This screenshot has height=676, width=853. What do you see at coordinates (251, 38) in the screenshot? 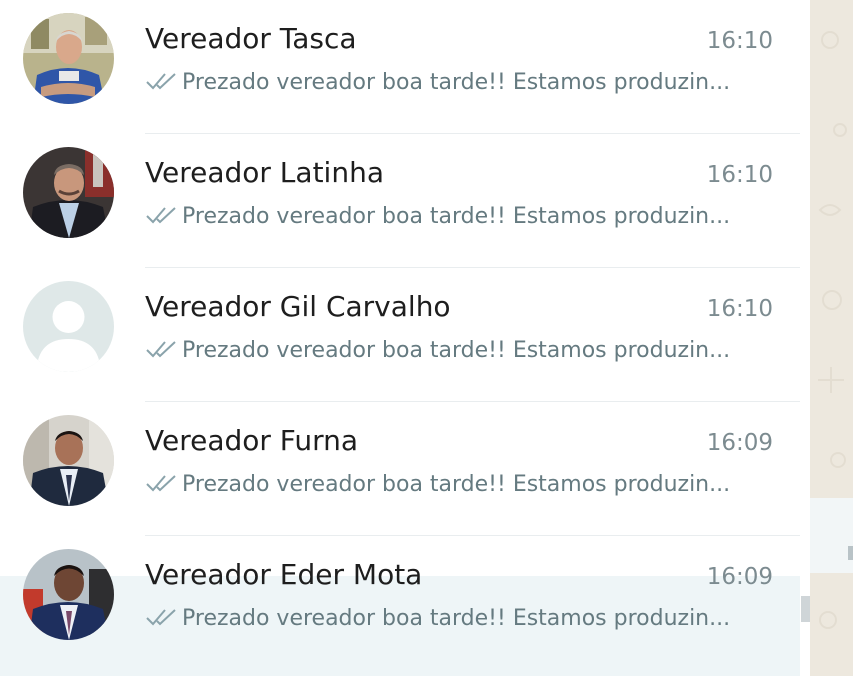
I see `contact-name: Vereador Tasca` at bounding box center [251, 38].